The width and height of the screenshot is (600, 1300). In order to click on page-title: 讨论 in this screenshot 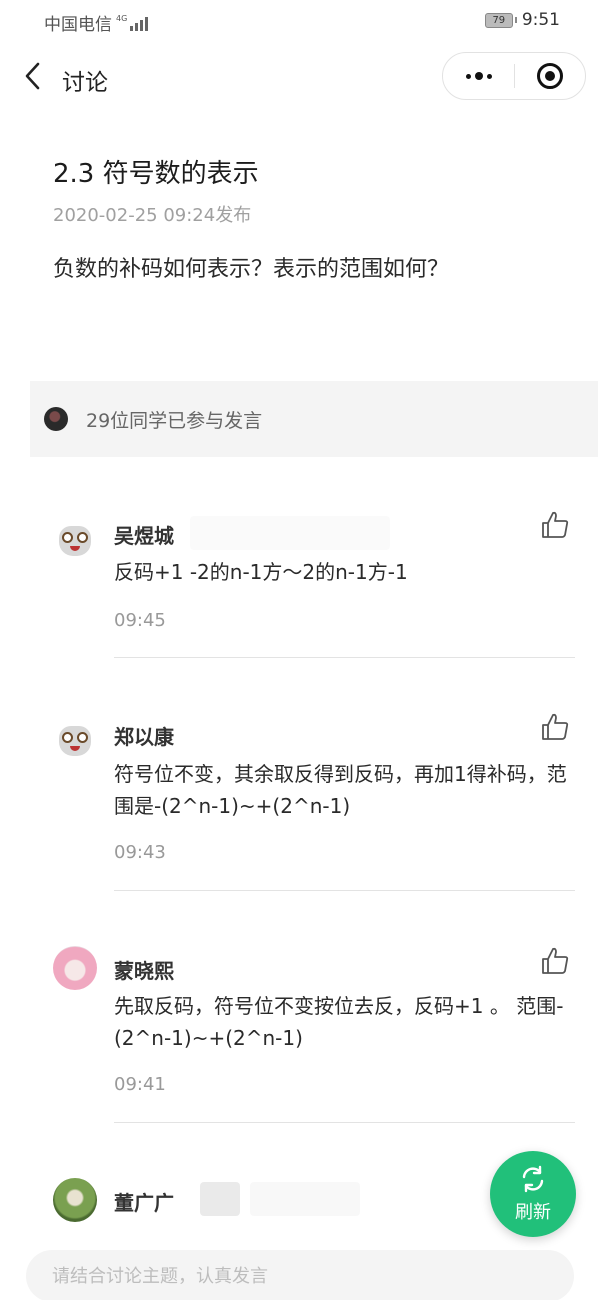, I will do `click(85, 83)`.